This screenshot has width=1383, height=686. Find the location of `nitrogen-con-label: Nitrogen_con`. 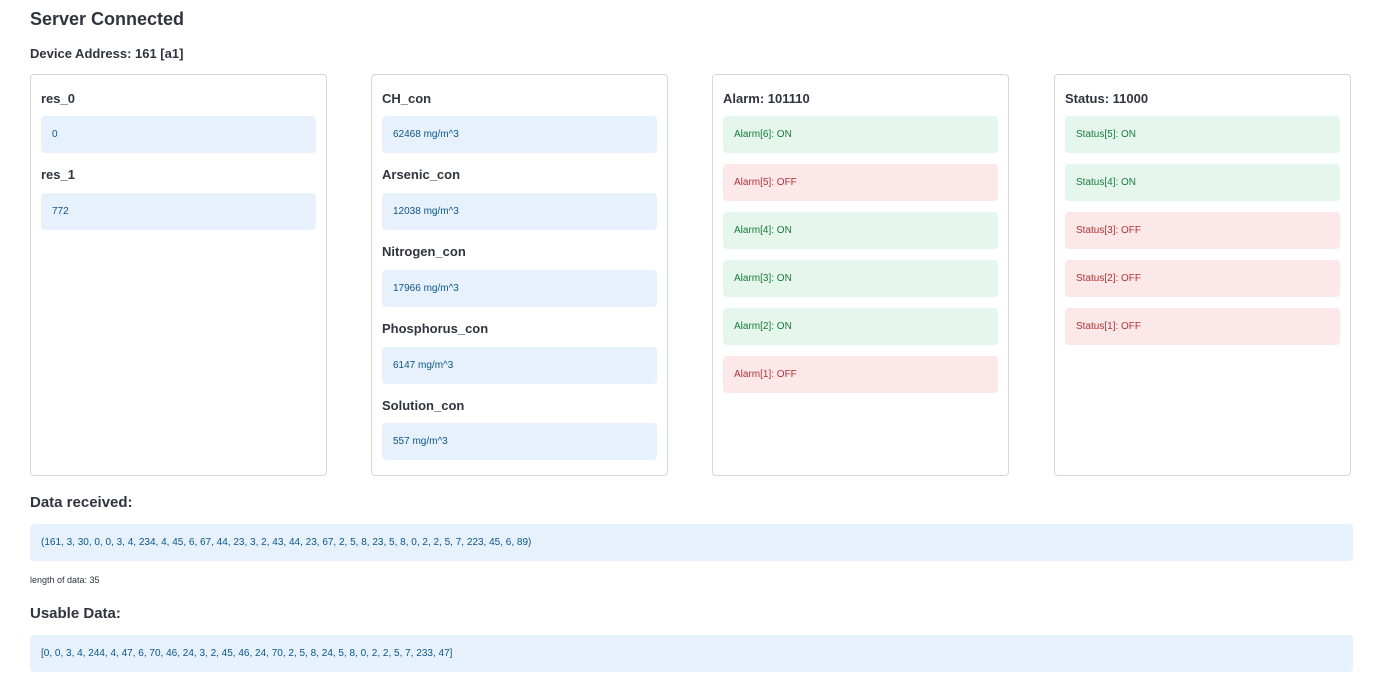

nitrogen-con-label: Nitrogen_con is located at coordinates (424, 251).